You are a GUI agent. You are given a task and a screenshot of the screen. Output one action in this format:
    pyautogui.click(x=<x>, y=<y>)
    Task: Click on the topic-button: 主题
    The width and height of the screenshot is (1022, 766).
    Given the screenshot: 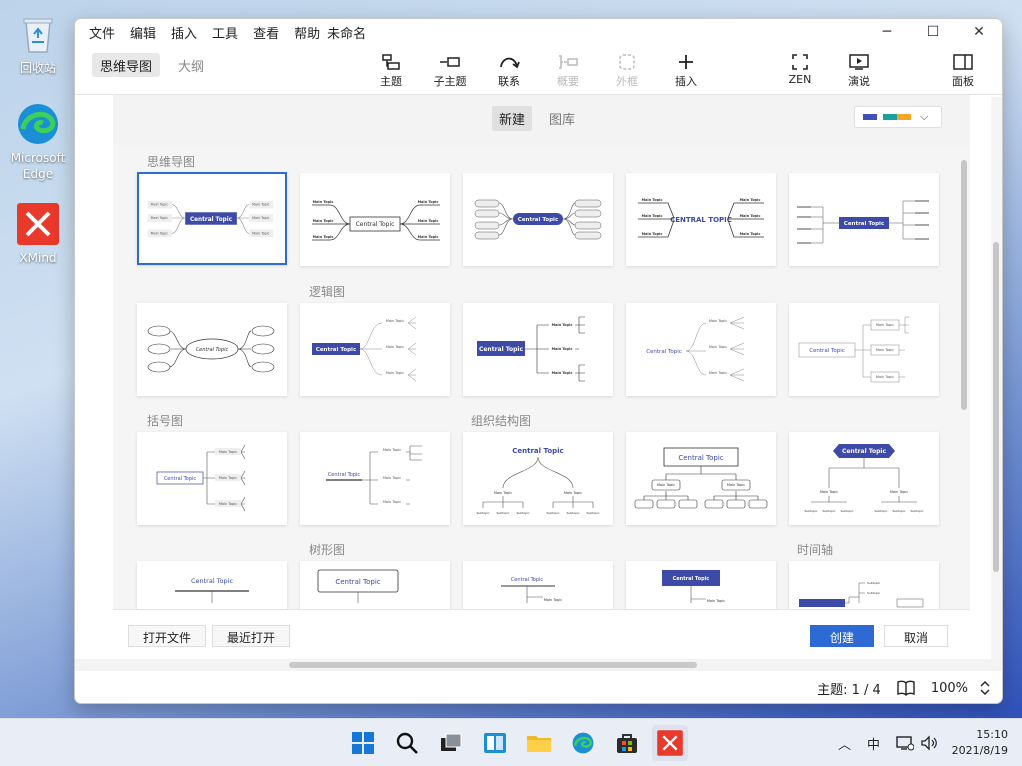 What is the action you would take?
    pyautogui.click(x=391, y=70)
    